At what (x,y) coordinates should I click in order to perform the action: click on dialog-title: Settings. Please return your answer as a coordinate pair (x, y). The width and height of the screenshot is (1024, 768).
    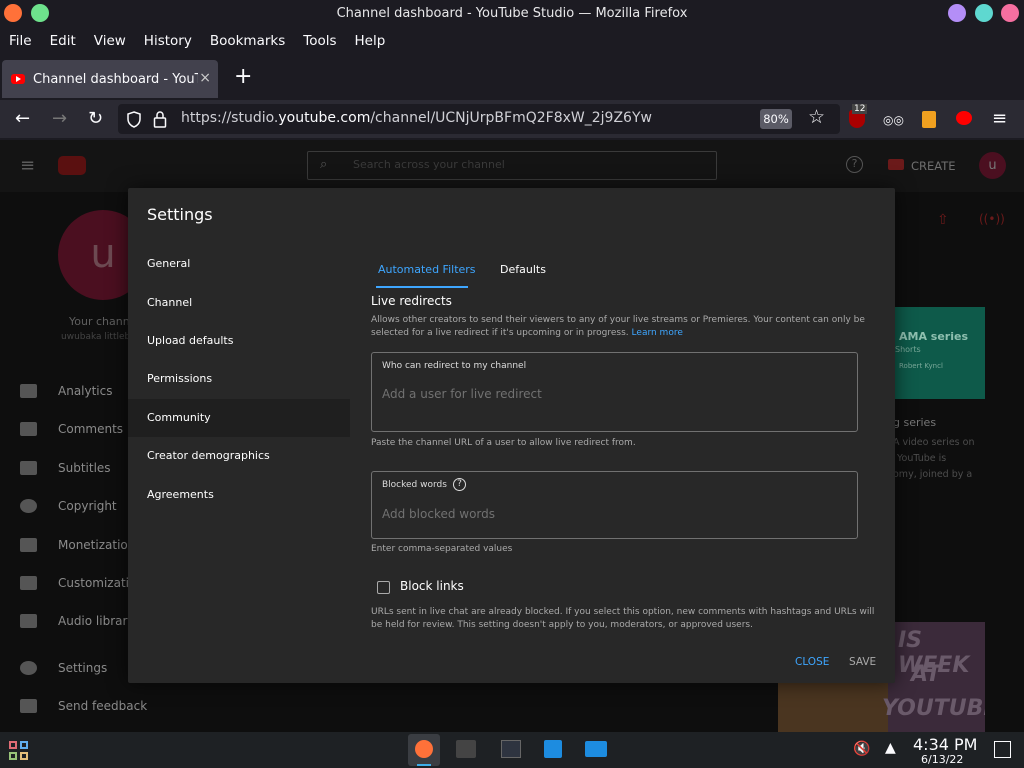
    Looking at the image, I should click on (180, 214).